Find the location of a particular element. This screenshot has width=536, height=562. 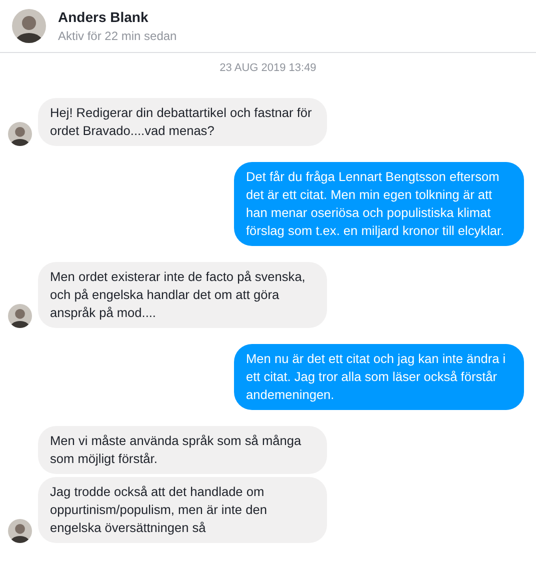

active-status: Aktiv för 22 min sedan is located at coordinates (117, 36).